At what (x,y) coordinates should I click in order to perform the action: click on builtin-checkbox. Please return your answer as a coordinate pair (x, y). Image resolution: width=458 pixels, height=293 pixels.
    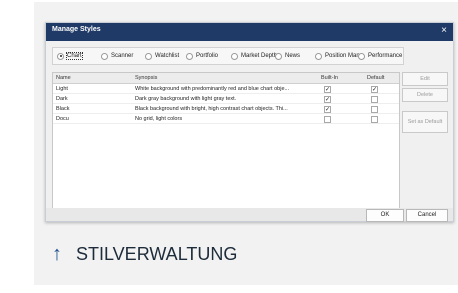
    Looking at the image, I should click on (327, 119).